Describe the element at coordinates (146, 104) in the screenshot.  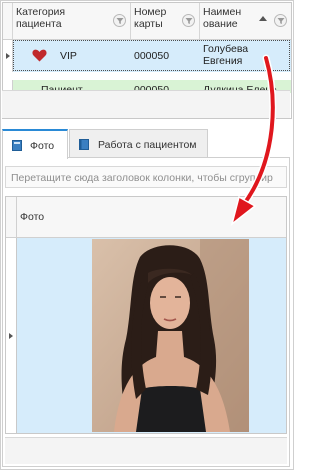
I see `grid-footer-scroll` at that location.